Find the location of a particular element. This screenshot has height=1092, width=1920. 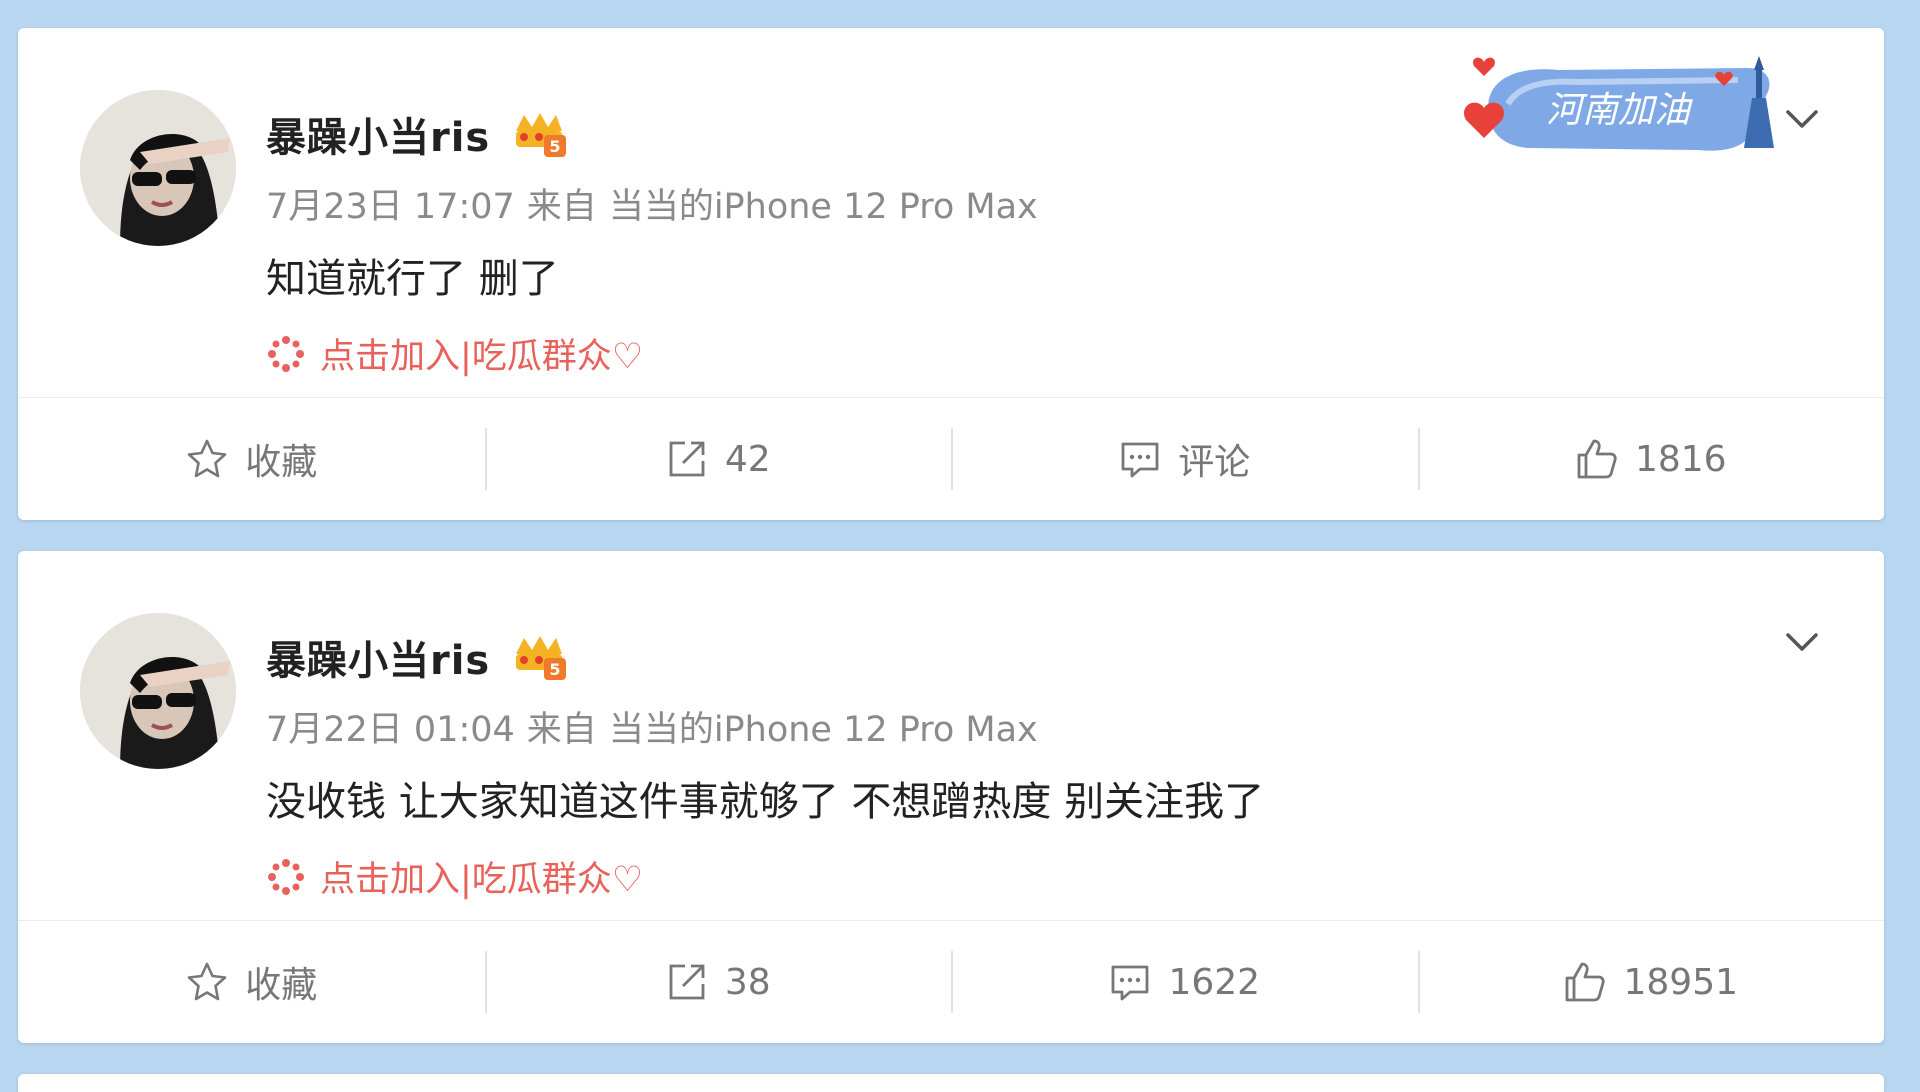

like-button: 1816 is located at coordinates (1651, 459).